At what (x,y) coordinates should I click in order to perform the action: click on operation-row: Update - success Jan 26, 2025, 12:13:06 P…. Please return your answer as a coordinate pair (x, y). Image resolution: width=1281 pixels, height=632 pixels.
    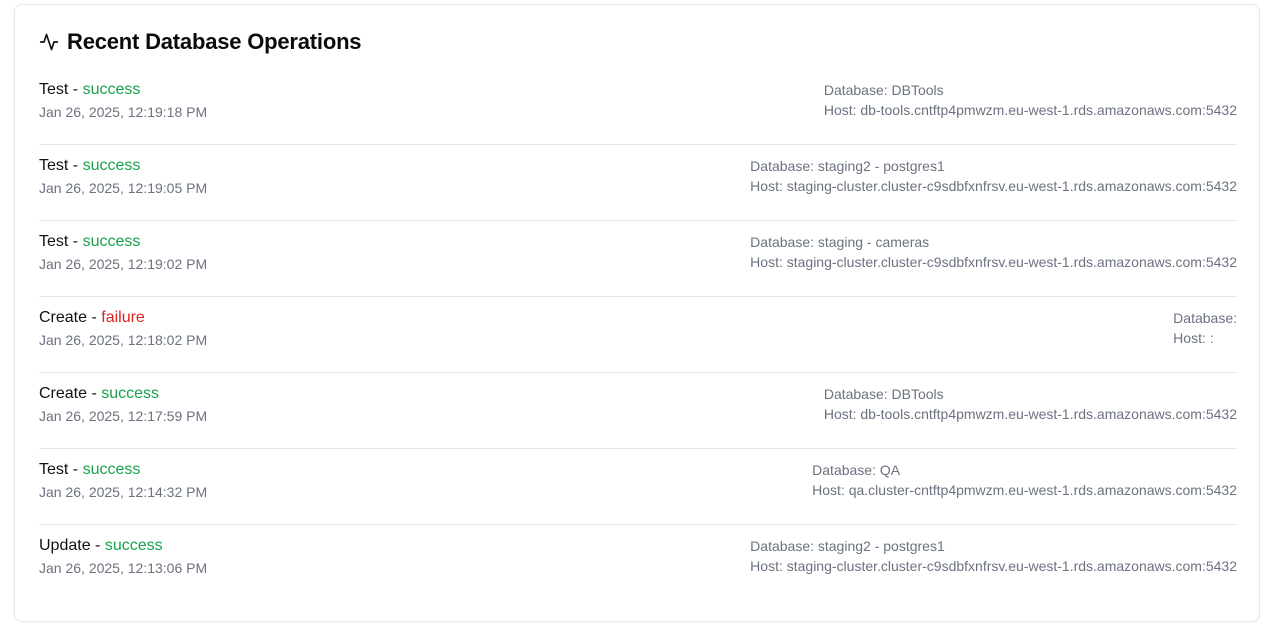
    Looking at the image, I should click on (638, 563).